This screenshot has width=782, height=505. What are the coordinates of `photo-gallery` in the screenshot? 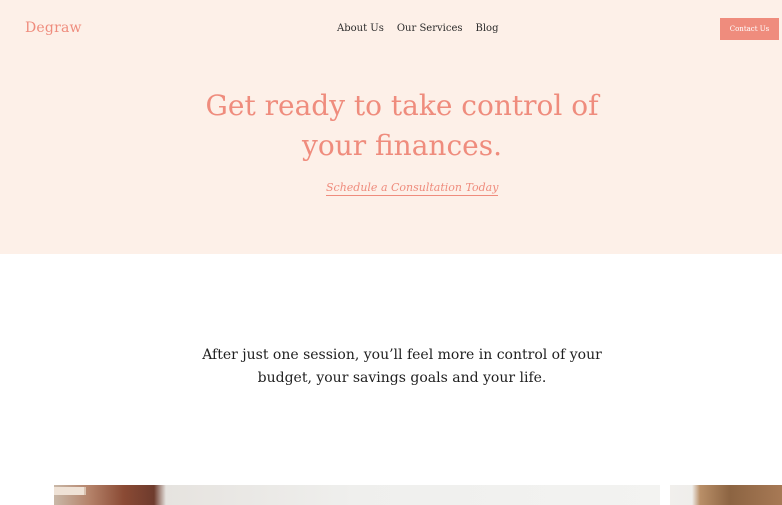 It's located at (418, 495).